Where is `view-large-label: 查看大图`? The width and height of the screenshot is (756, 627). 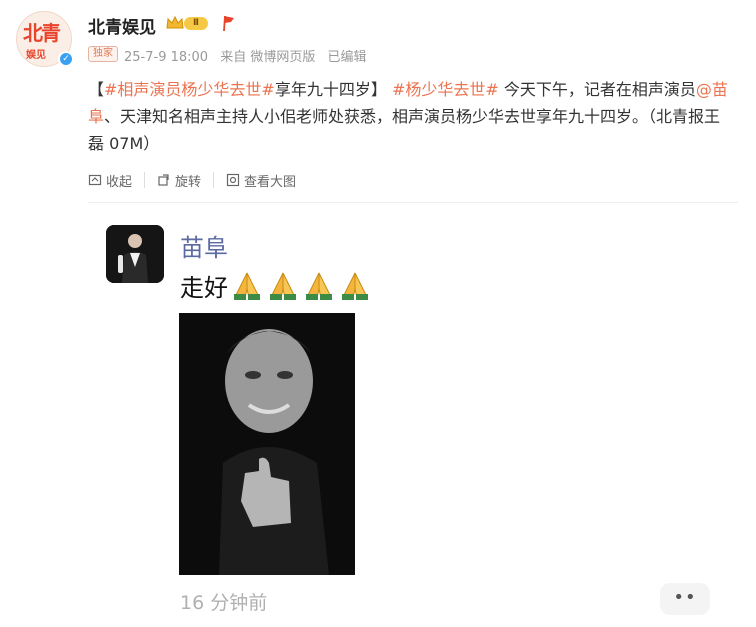
view-large-label: 查看大图 is located at coordinates (270, 182).